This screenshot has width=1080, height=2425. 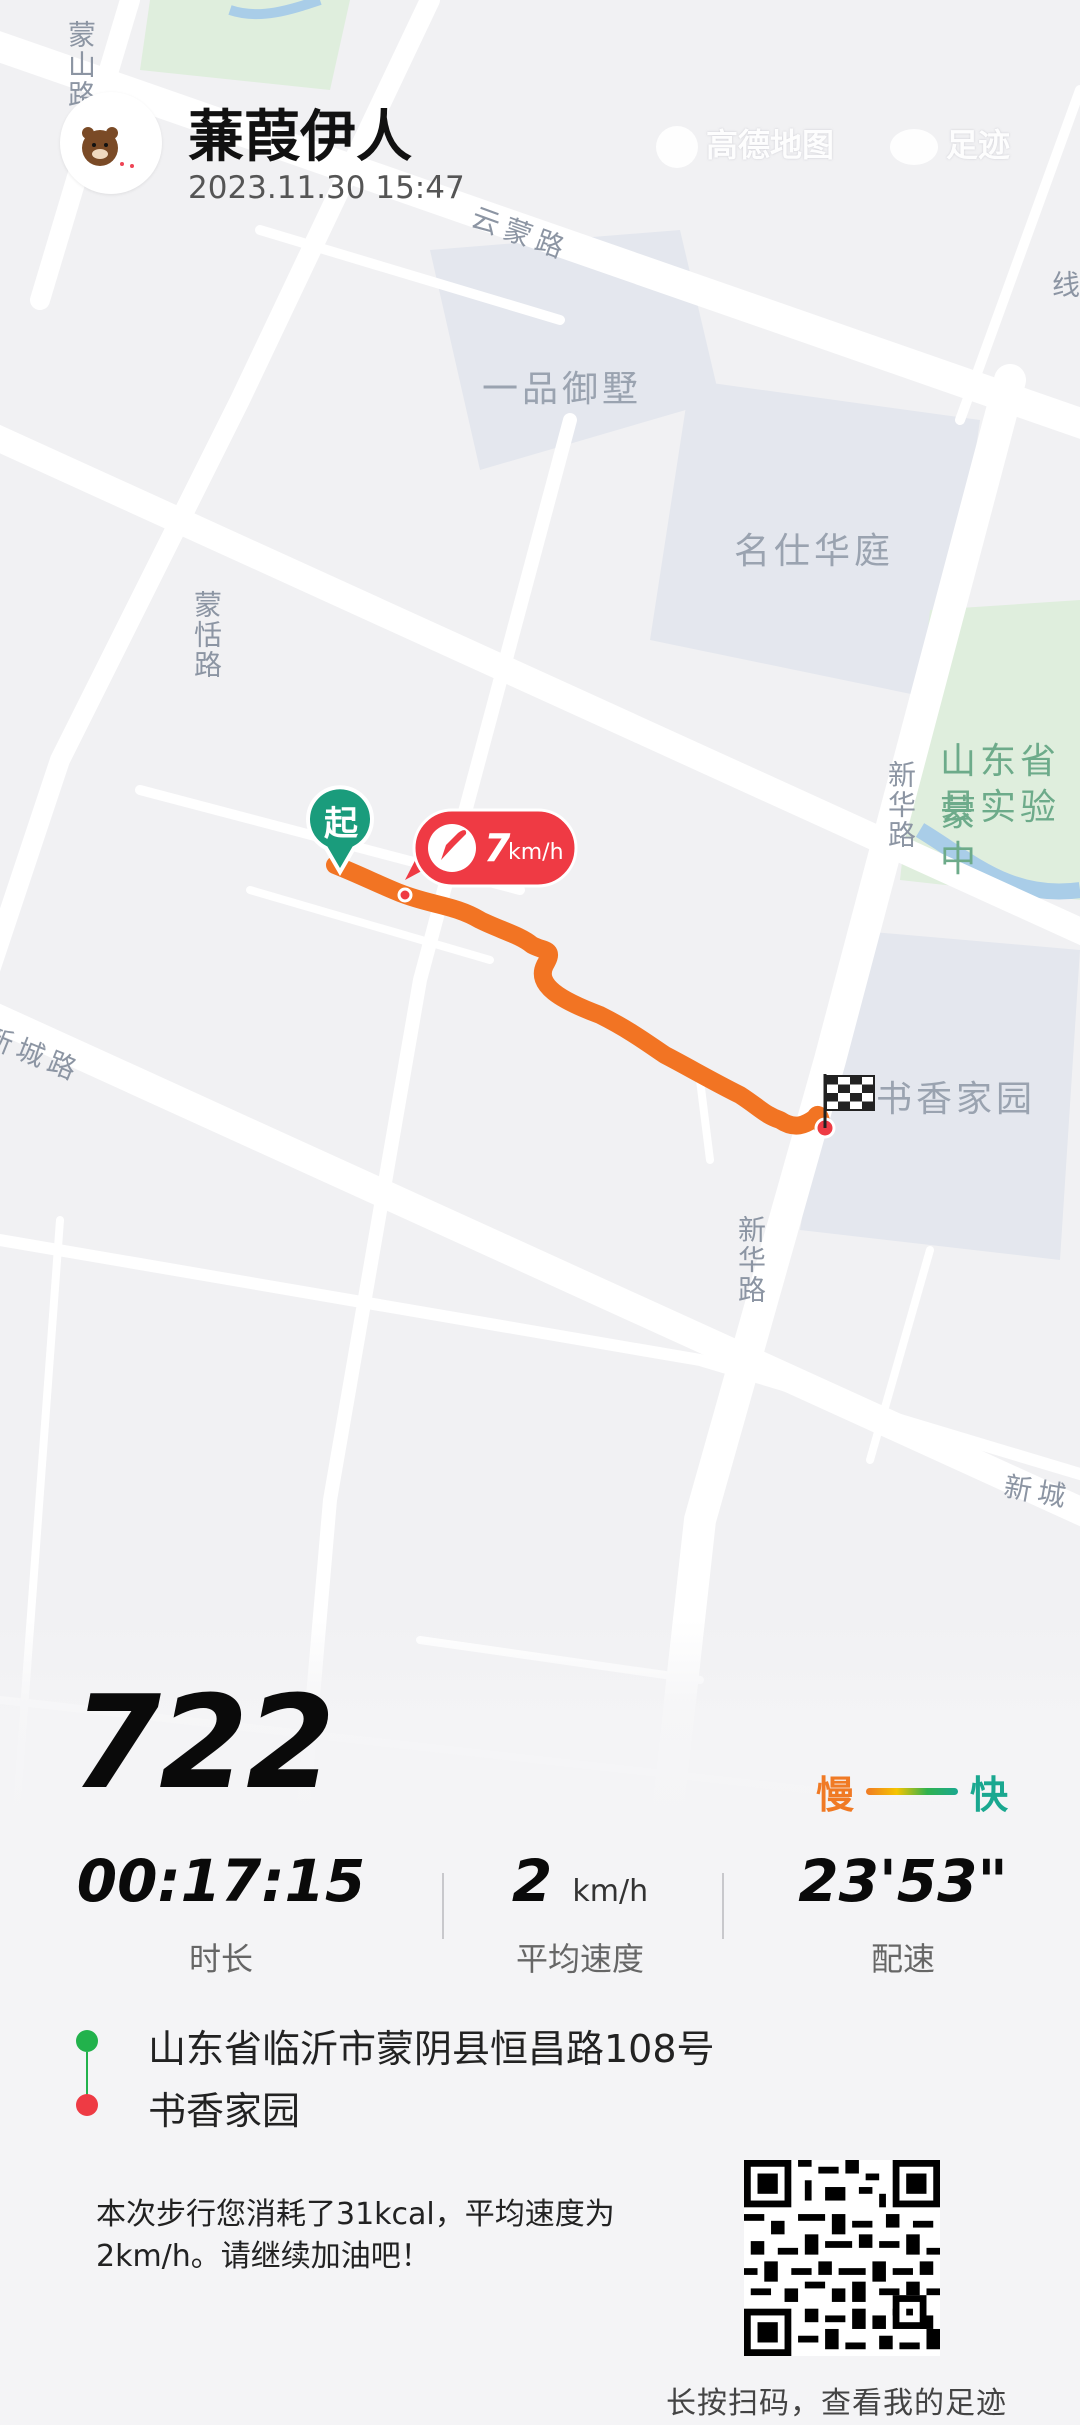 What do you see at coordinates (203, 1743) in the screenshot?
I see `step-count: 722` at bounding box center [203, 1743].